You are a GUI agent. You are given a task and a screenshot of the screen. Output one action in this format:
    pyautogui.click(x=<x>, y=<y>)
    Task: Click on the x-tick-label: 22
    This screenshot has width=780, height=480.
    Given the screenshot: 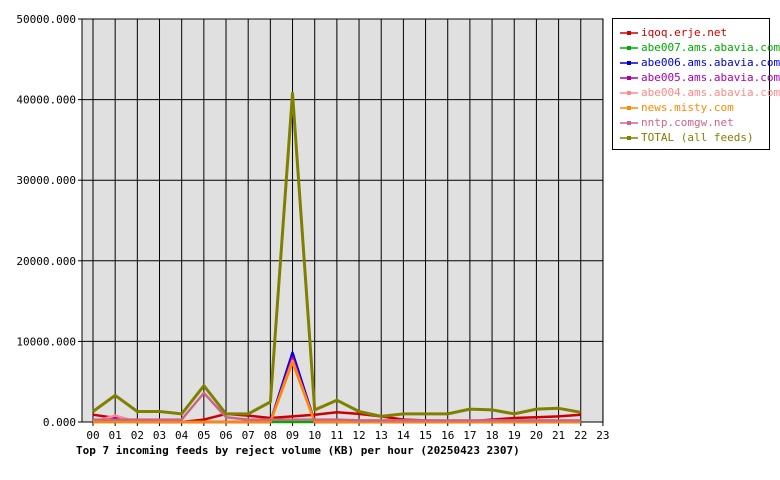 What is the action you would take?
    pyautogui.click(x=580, y=435)
    